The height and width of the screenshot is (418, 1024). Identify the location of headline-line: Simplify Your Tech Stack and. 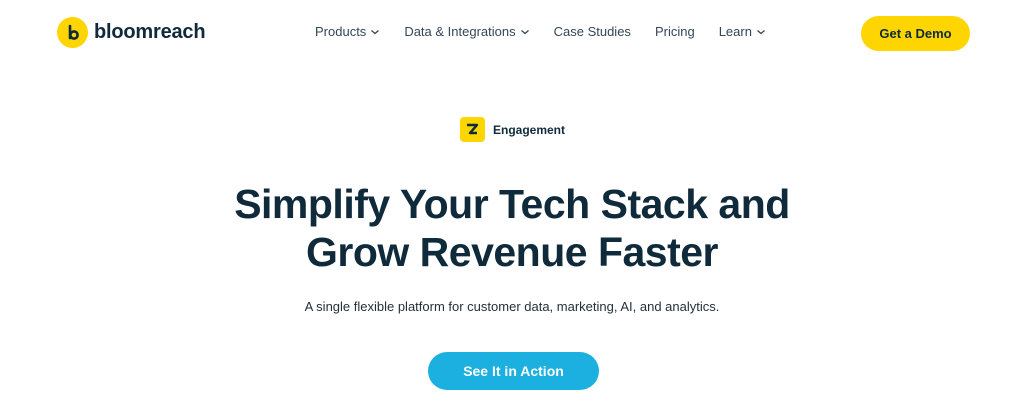
(512, 204).